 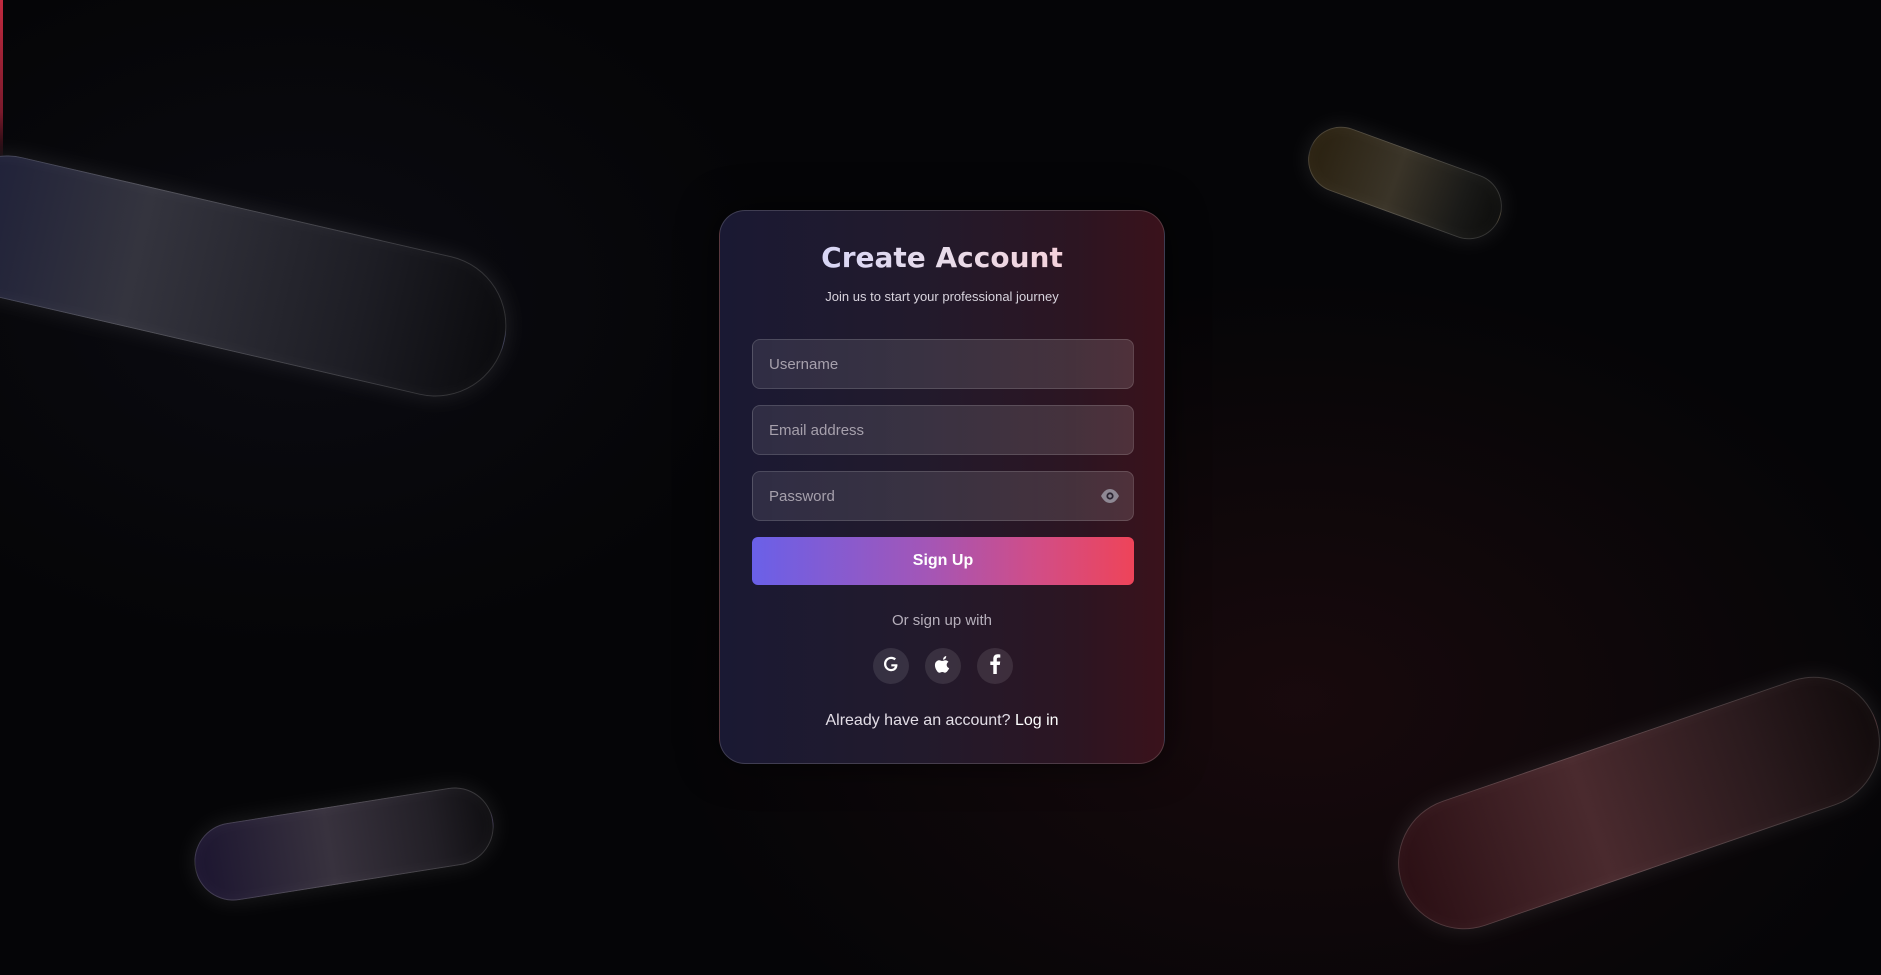 I want to click on google-icon, so click(x=891, y=666).